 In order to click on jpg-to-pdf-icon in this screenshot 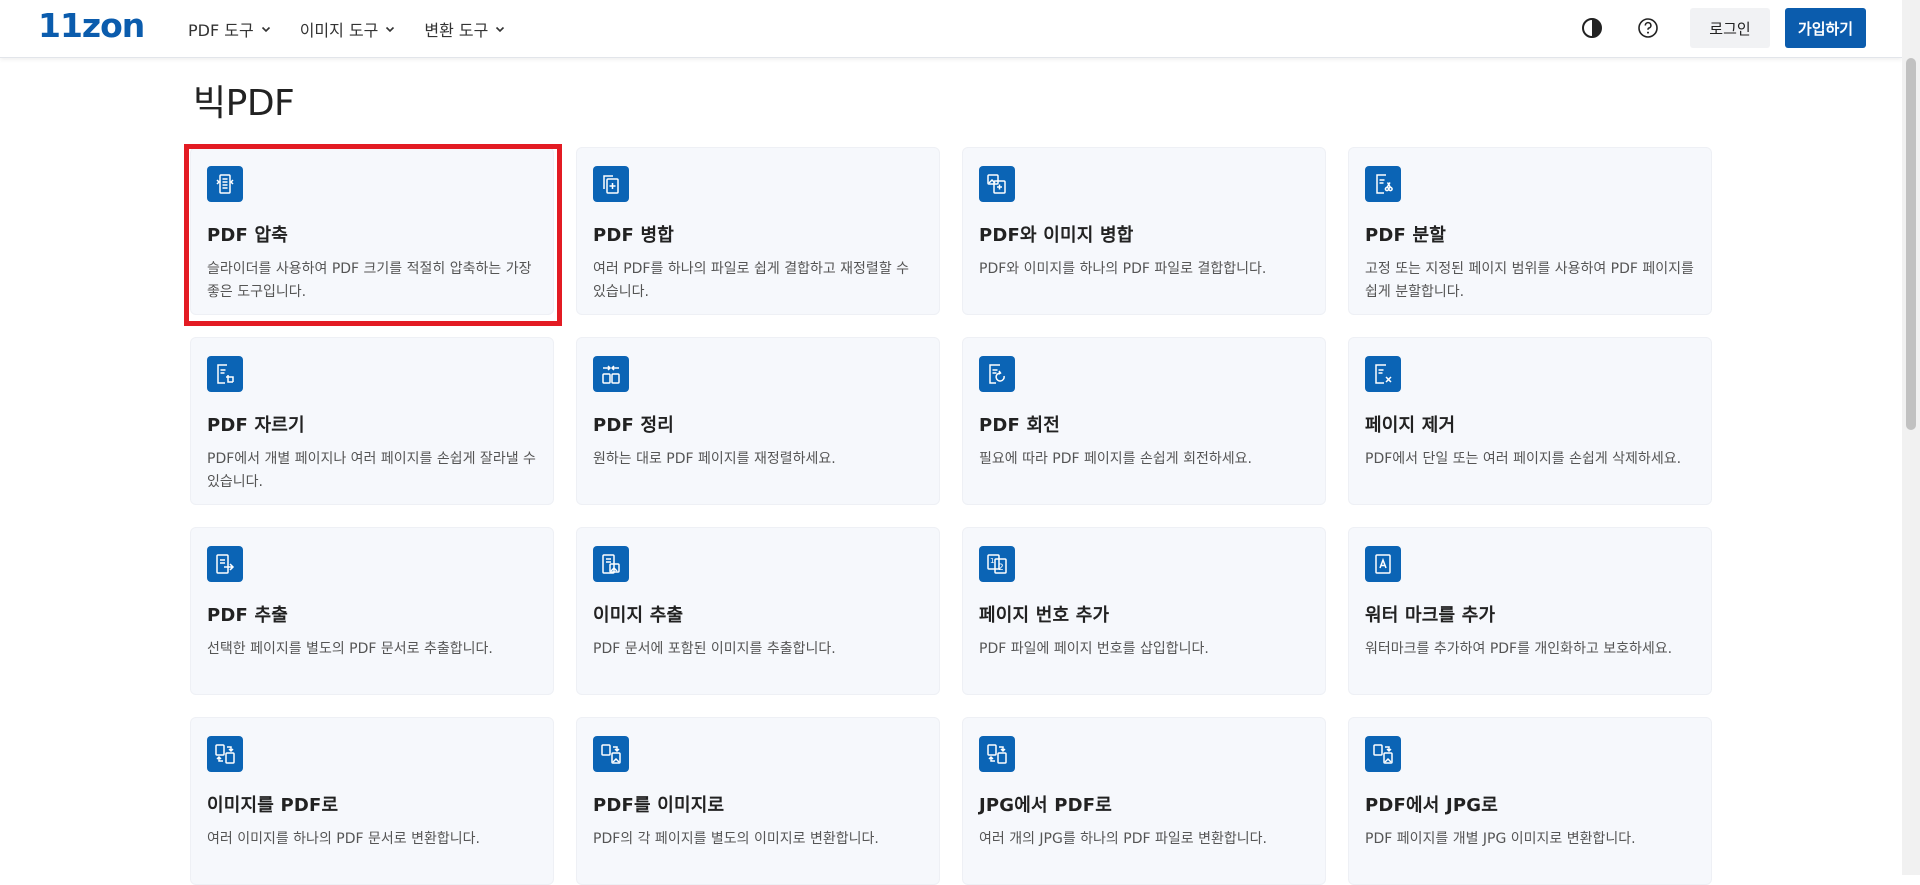, I will do `click(997, 754)`.